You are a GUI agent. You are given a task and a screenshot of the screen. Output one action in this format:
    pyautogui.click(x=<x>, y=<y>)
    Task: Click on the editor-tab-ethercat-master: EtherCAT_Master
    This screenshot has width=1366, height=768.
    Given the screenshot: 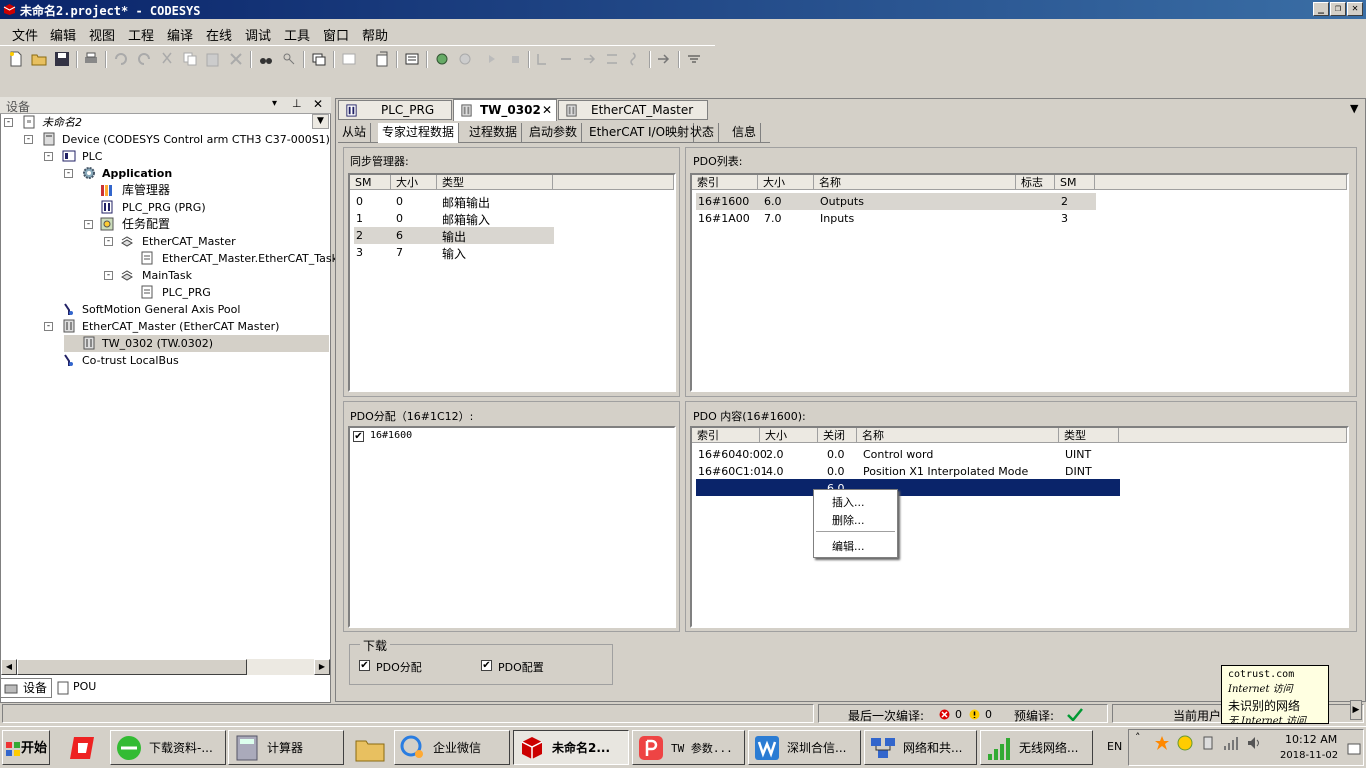 What is the action you would take?
    pyautogui.click(x=633, y=110)
    